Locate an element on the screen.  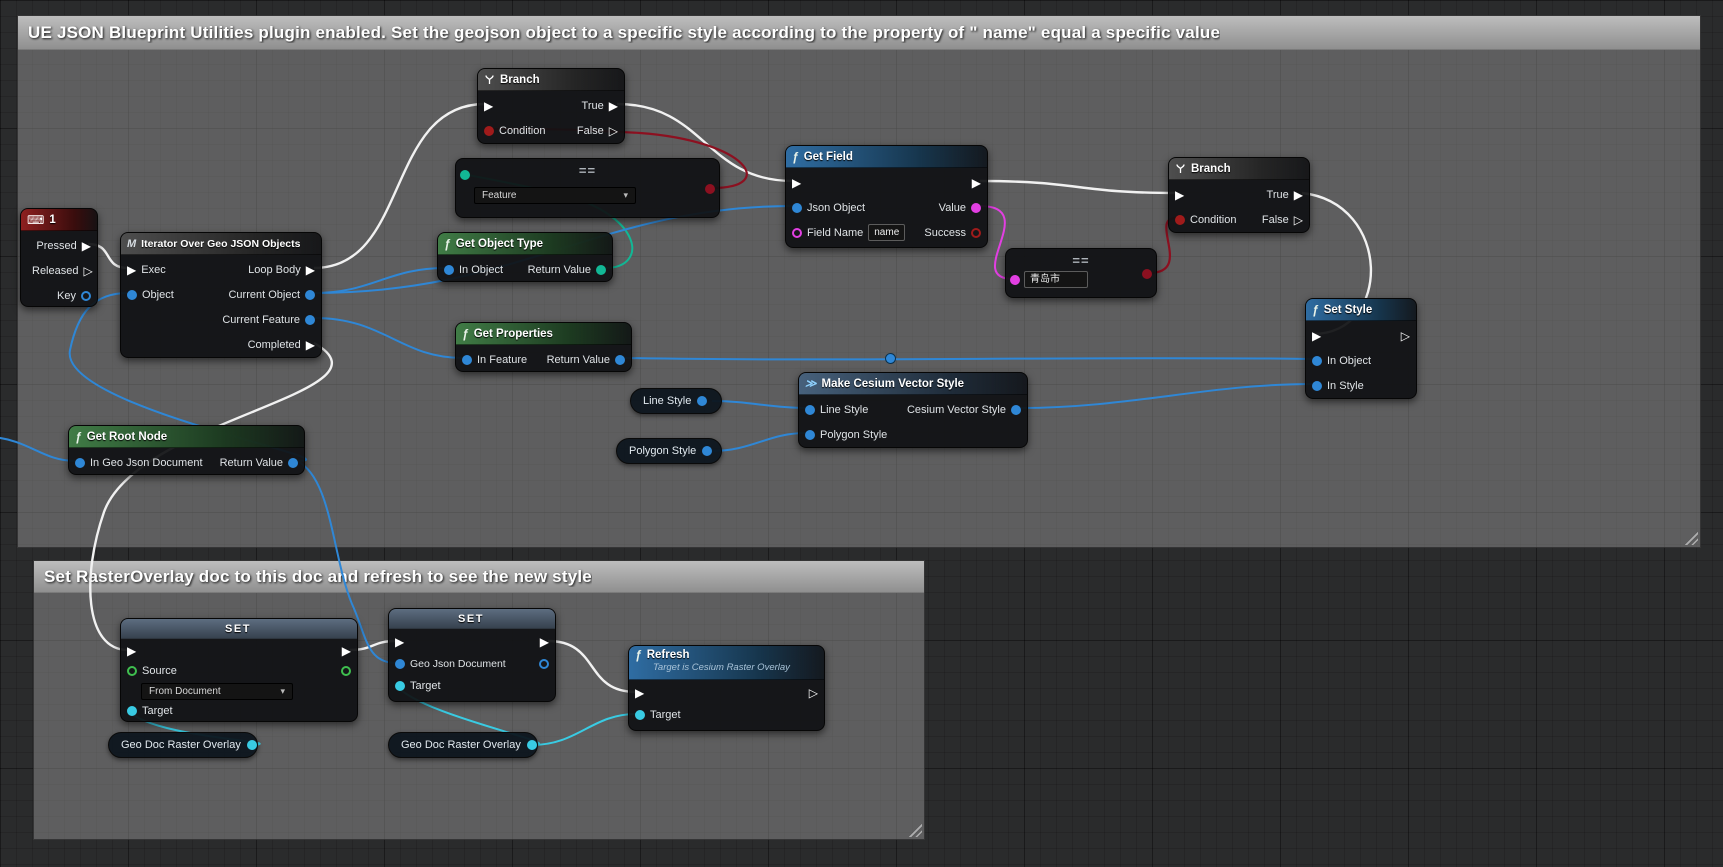
loop-body-exec-pin: ▶ is located at coordinates (310, 270).